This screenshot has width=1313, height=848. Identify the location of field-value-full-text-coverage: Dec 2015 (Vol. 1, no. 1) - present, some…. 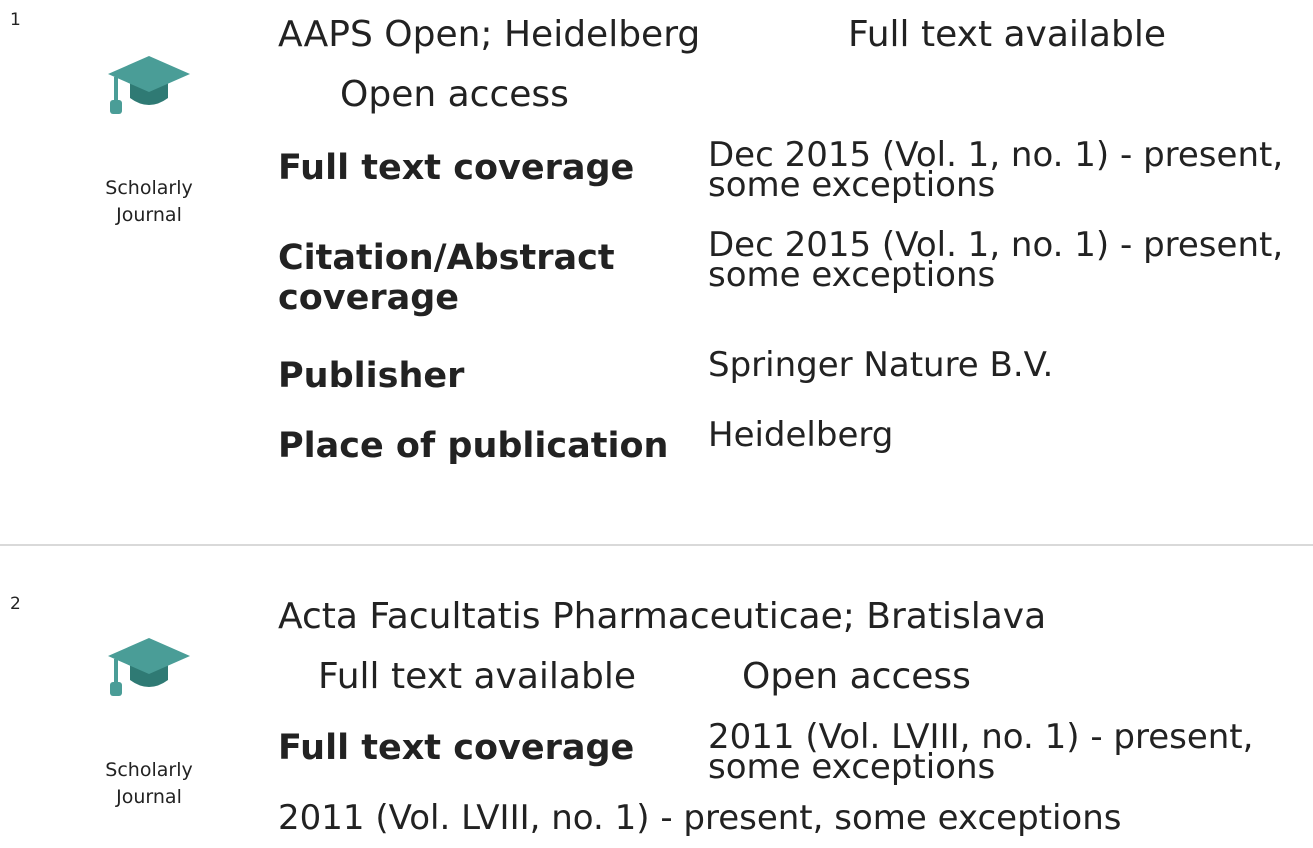
(996, 170).